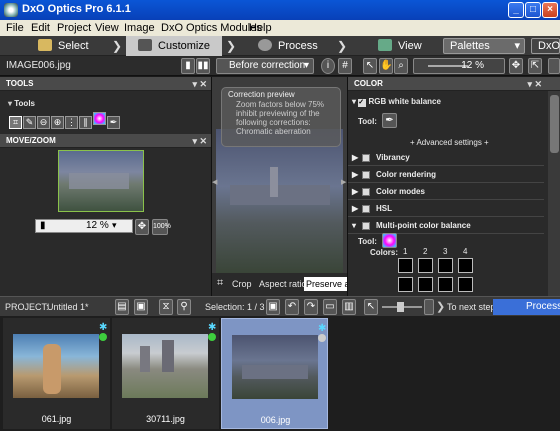 The image size is (560, 431). What do you see at coordinates (349, 307) in the screenshot?
I see `delete-icon: ▥` at bounding box center [349, 307].